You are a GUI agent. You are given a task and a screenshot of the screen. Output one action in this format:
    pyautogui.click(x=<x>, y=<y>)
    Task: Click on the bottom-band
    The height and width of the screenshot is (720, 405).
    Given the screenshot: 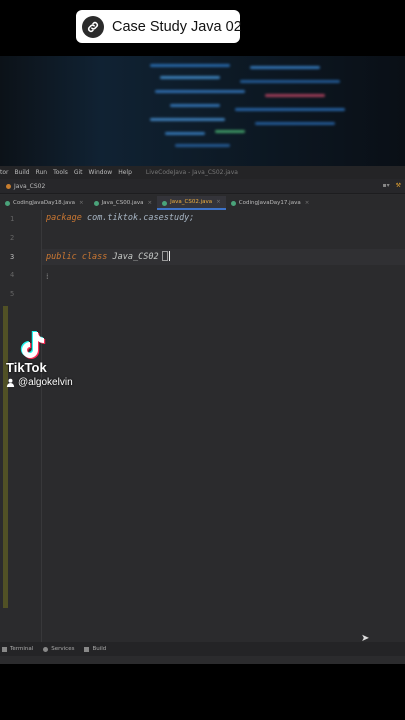 What is the action you would take?
    pyautogui.click(x=202, y=692)
    